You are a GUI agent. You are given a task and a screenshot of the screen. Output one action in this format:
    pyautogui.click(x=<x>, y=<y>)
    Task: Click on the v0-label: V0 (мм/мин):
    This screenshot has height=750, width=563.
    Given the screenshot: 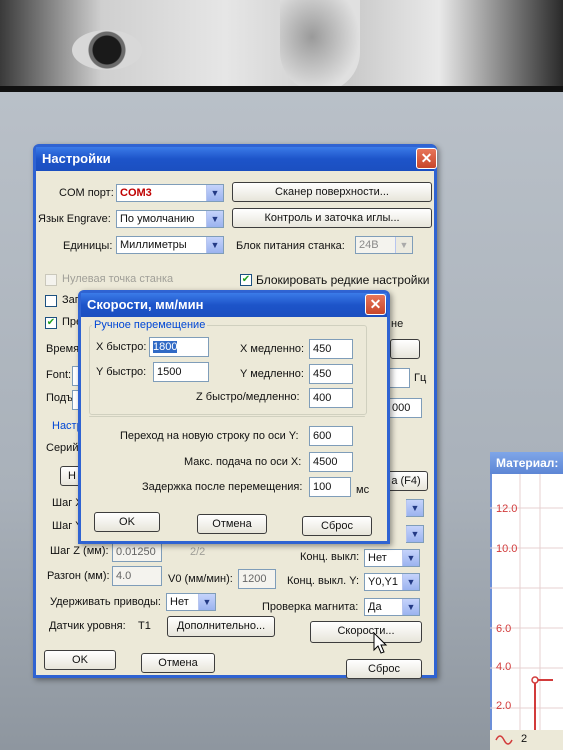 What is the action you would take?
    pyautogui.click(x=200, y=579)
    